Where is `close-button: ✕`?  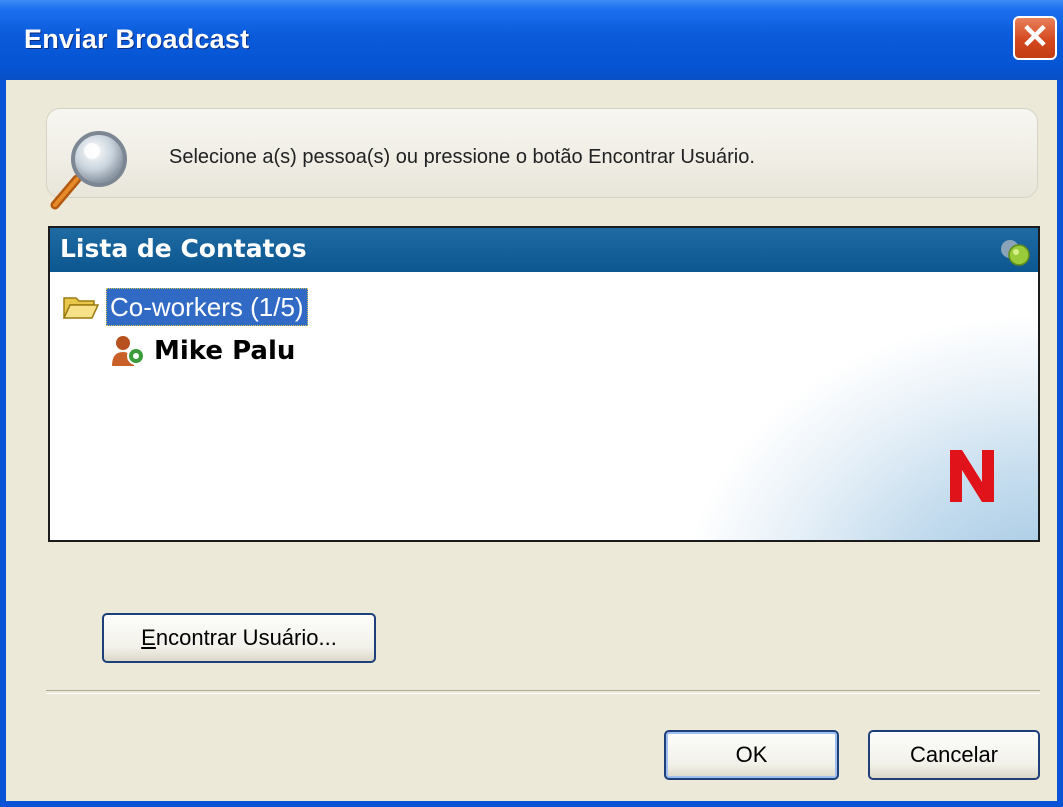
close-button: ✕ is located at coordinates (1035, 38).